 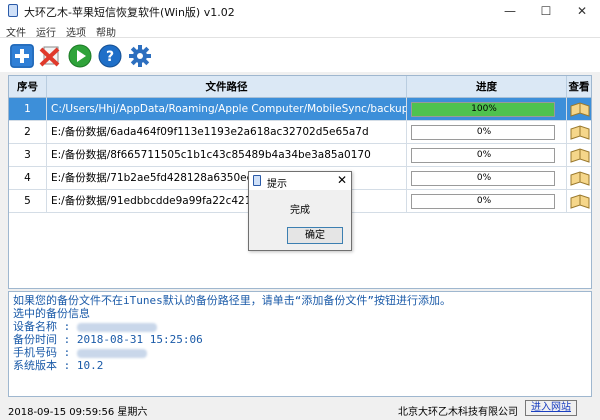 What do you see at coordinates (139, 339) in the screenshot?
I see `backup-time-value: 2018-08-31 15:25:06` at bounding box center [139, 339].